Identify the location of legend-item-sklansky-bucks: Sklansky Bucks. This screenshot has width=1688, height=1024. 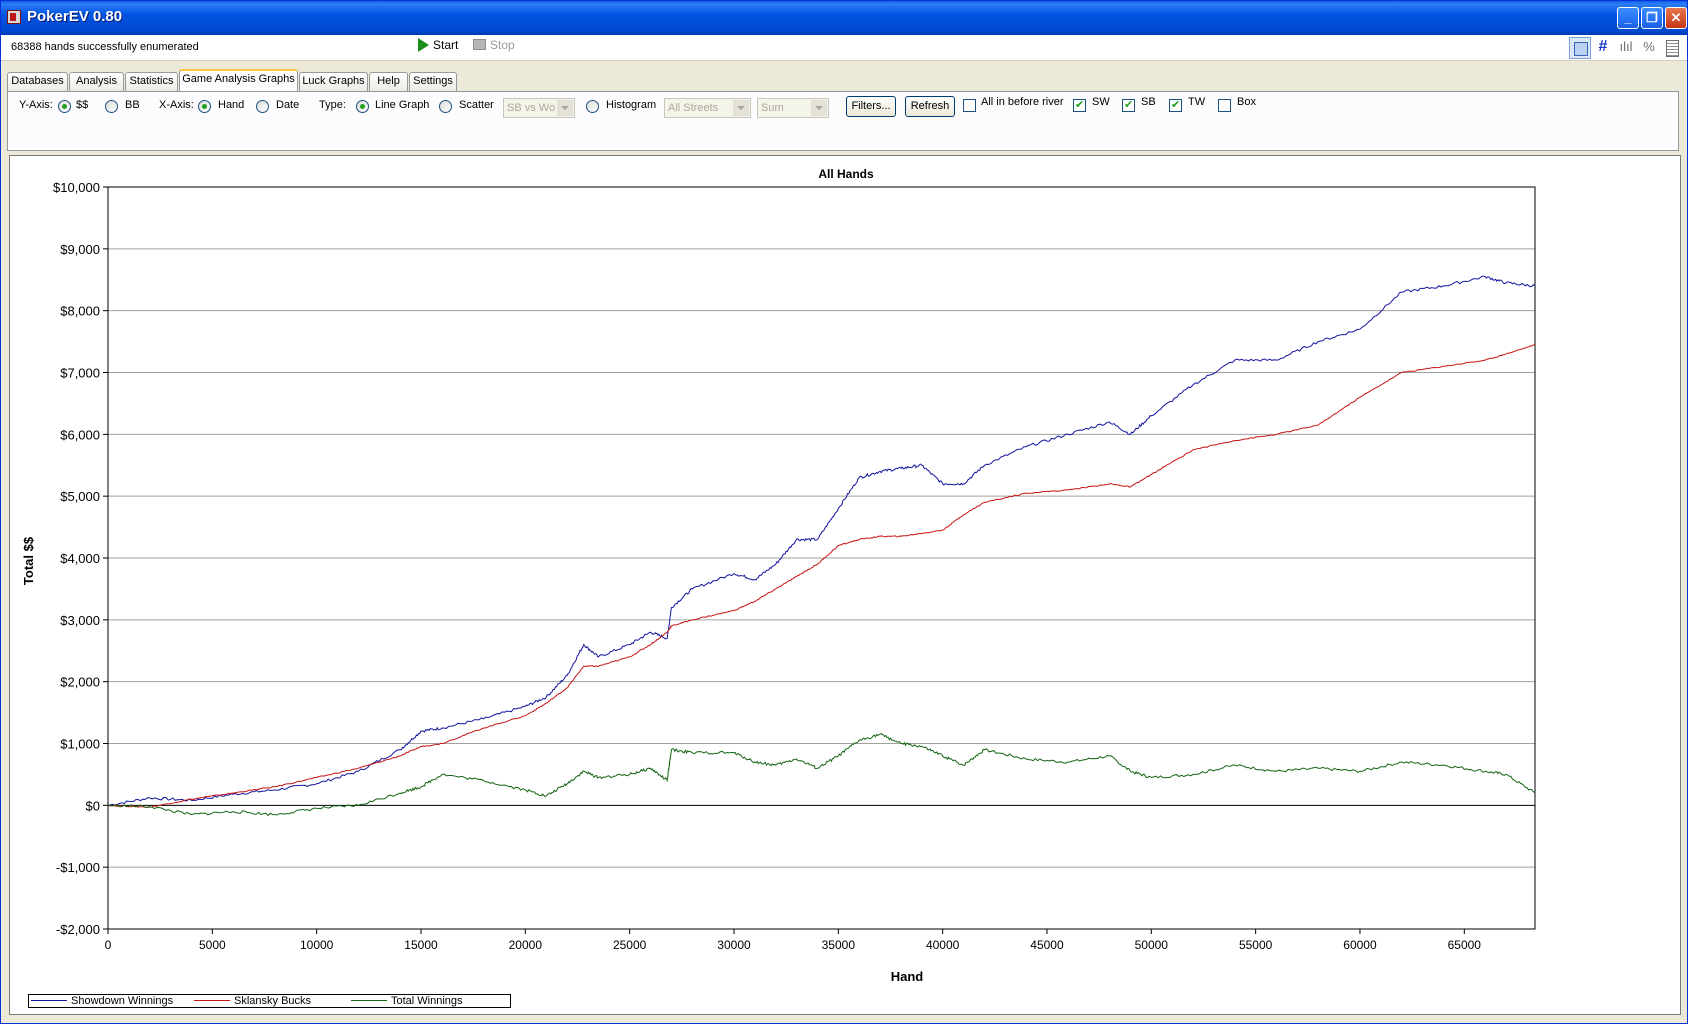
(252, 1001).